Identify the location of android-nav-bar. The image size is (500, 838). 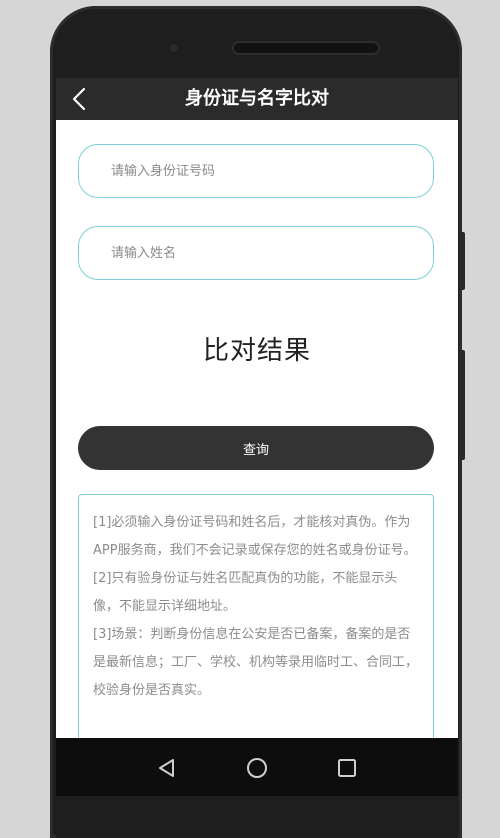
(257, 767).